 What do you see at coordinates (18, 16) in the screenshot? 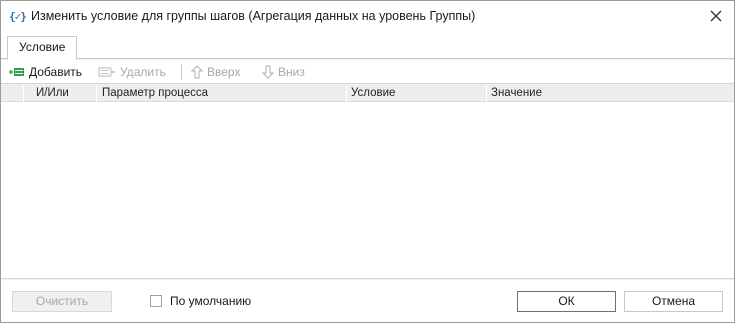
I see `curly-braces-check-icon: {✓}` at bounding box center [18, 16].